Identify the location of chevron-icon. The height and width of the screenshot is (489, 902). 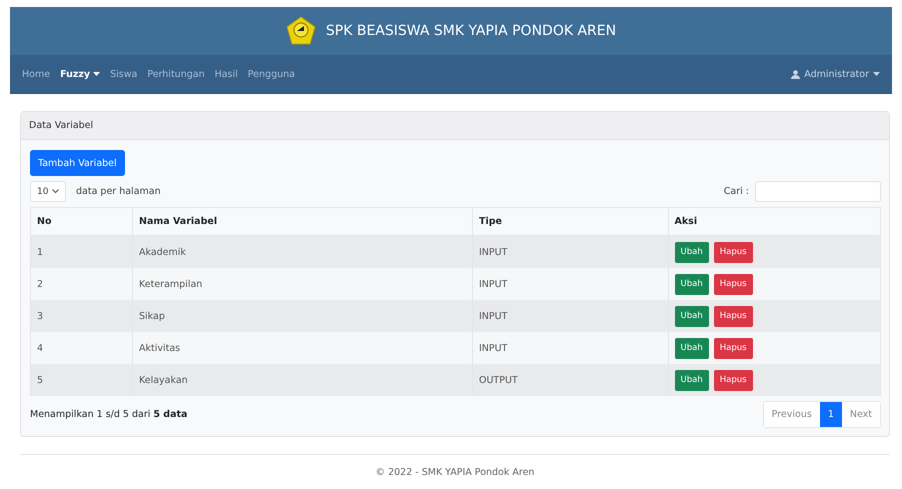
(55, 191).